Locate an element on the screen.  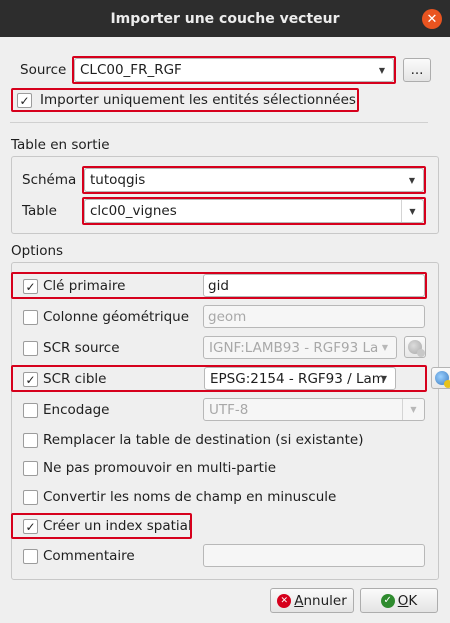
primary-key-label: Clé primaire is located at coordinates (84, 286).